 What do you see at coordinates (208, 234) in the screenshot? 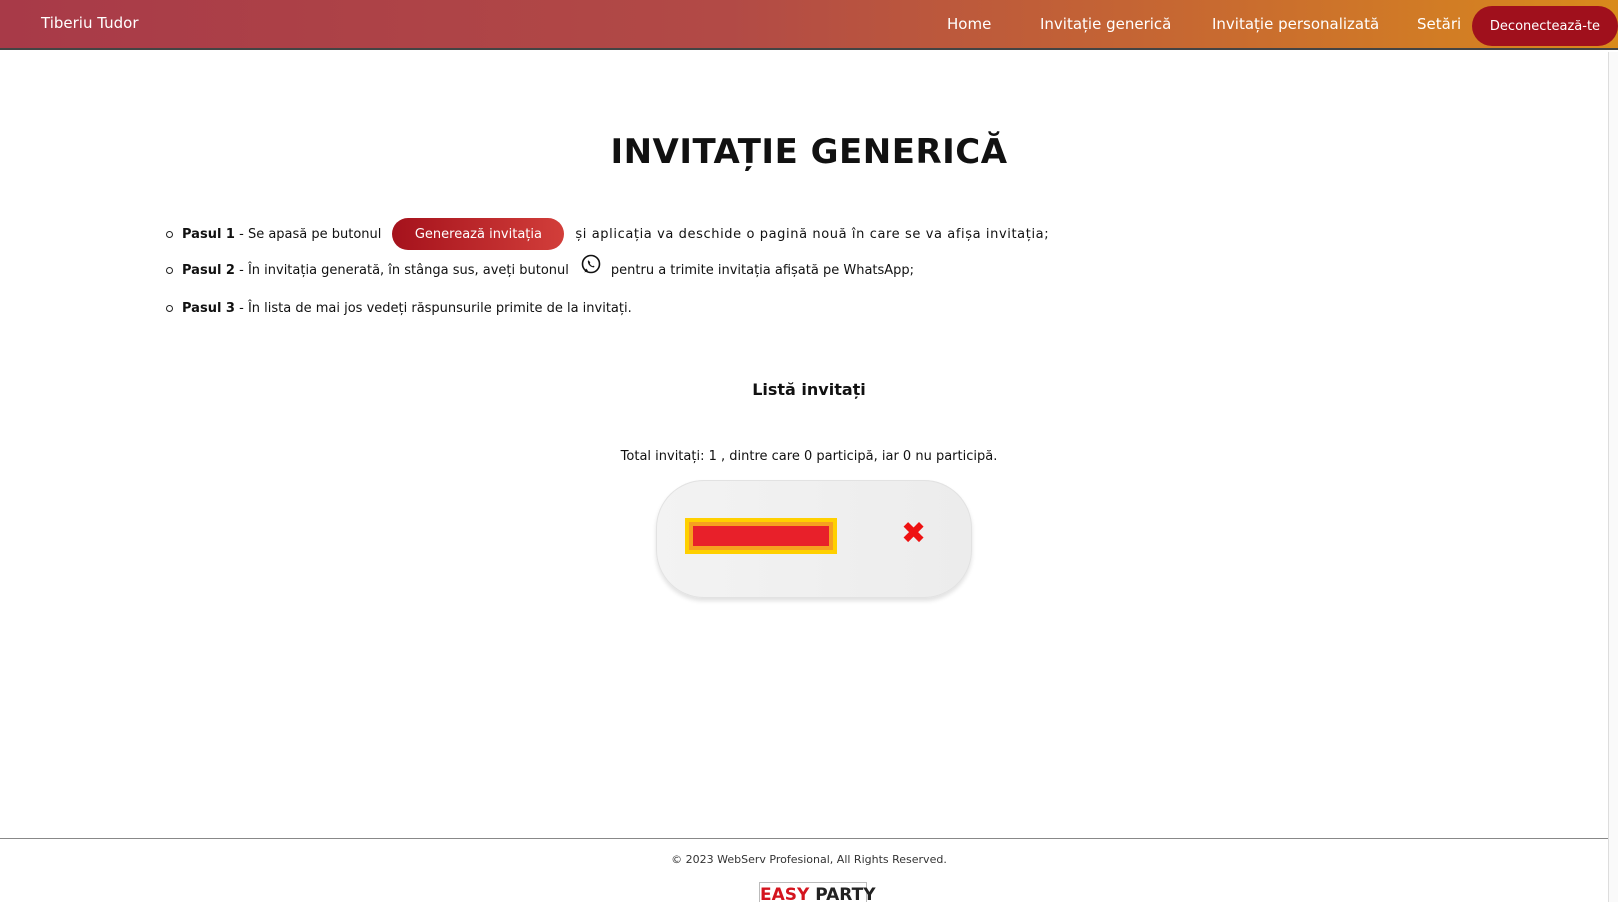
I see `step-label: Pasul 1` at bounding box center [208, 234].